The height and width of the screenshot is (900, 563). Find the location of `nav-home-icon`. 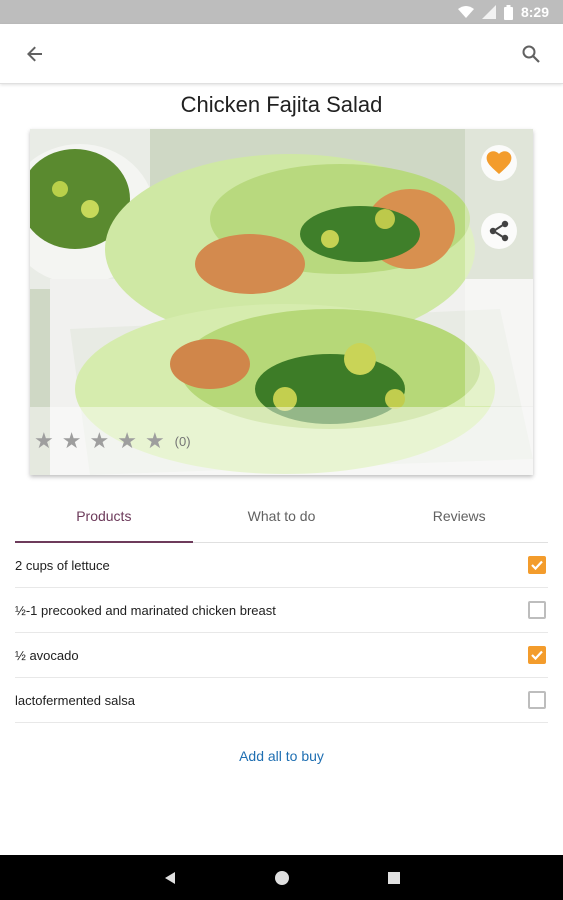

nav-home-icon is located at coordinates (282, 878).